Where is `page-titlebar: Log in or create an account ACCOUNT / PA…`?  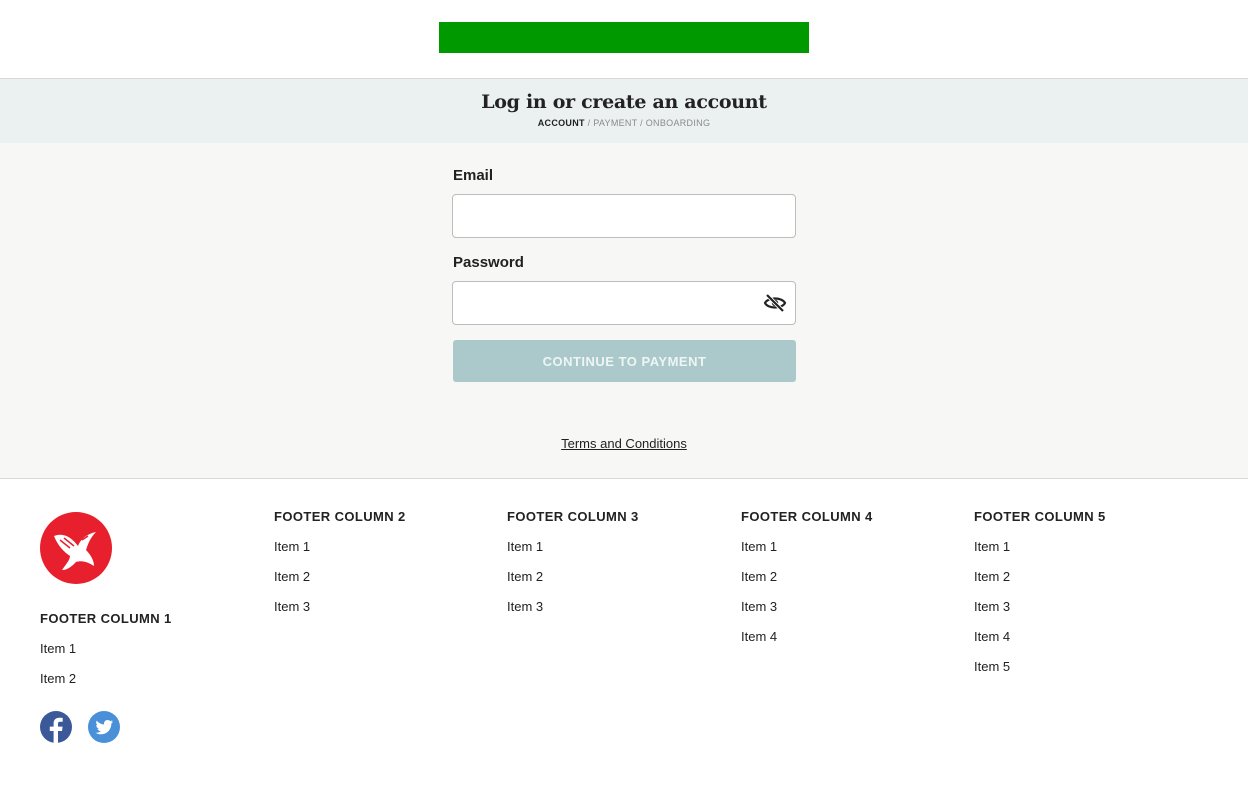 page-titlebar: Log in or create an account ACCOUNT / PA… is located at coordinates (624, 111).